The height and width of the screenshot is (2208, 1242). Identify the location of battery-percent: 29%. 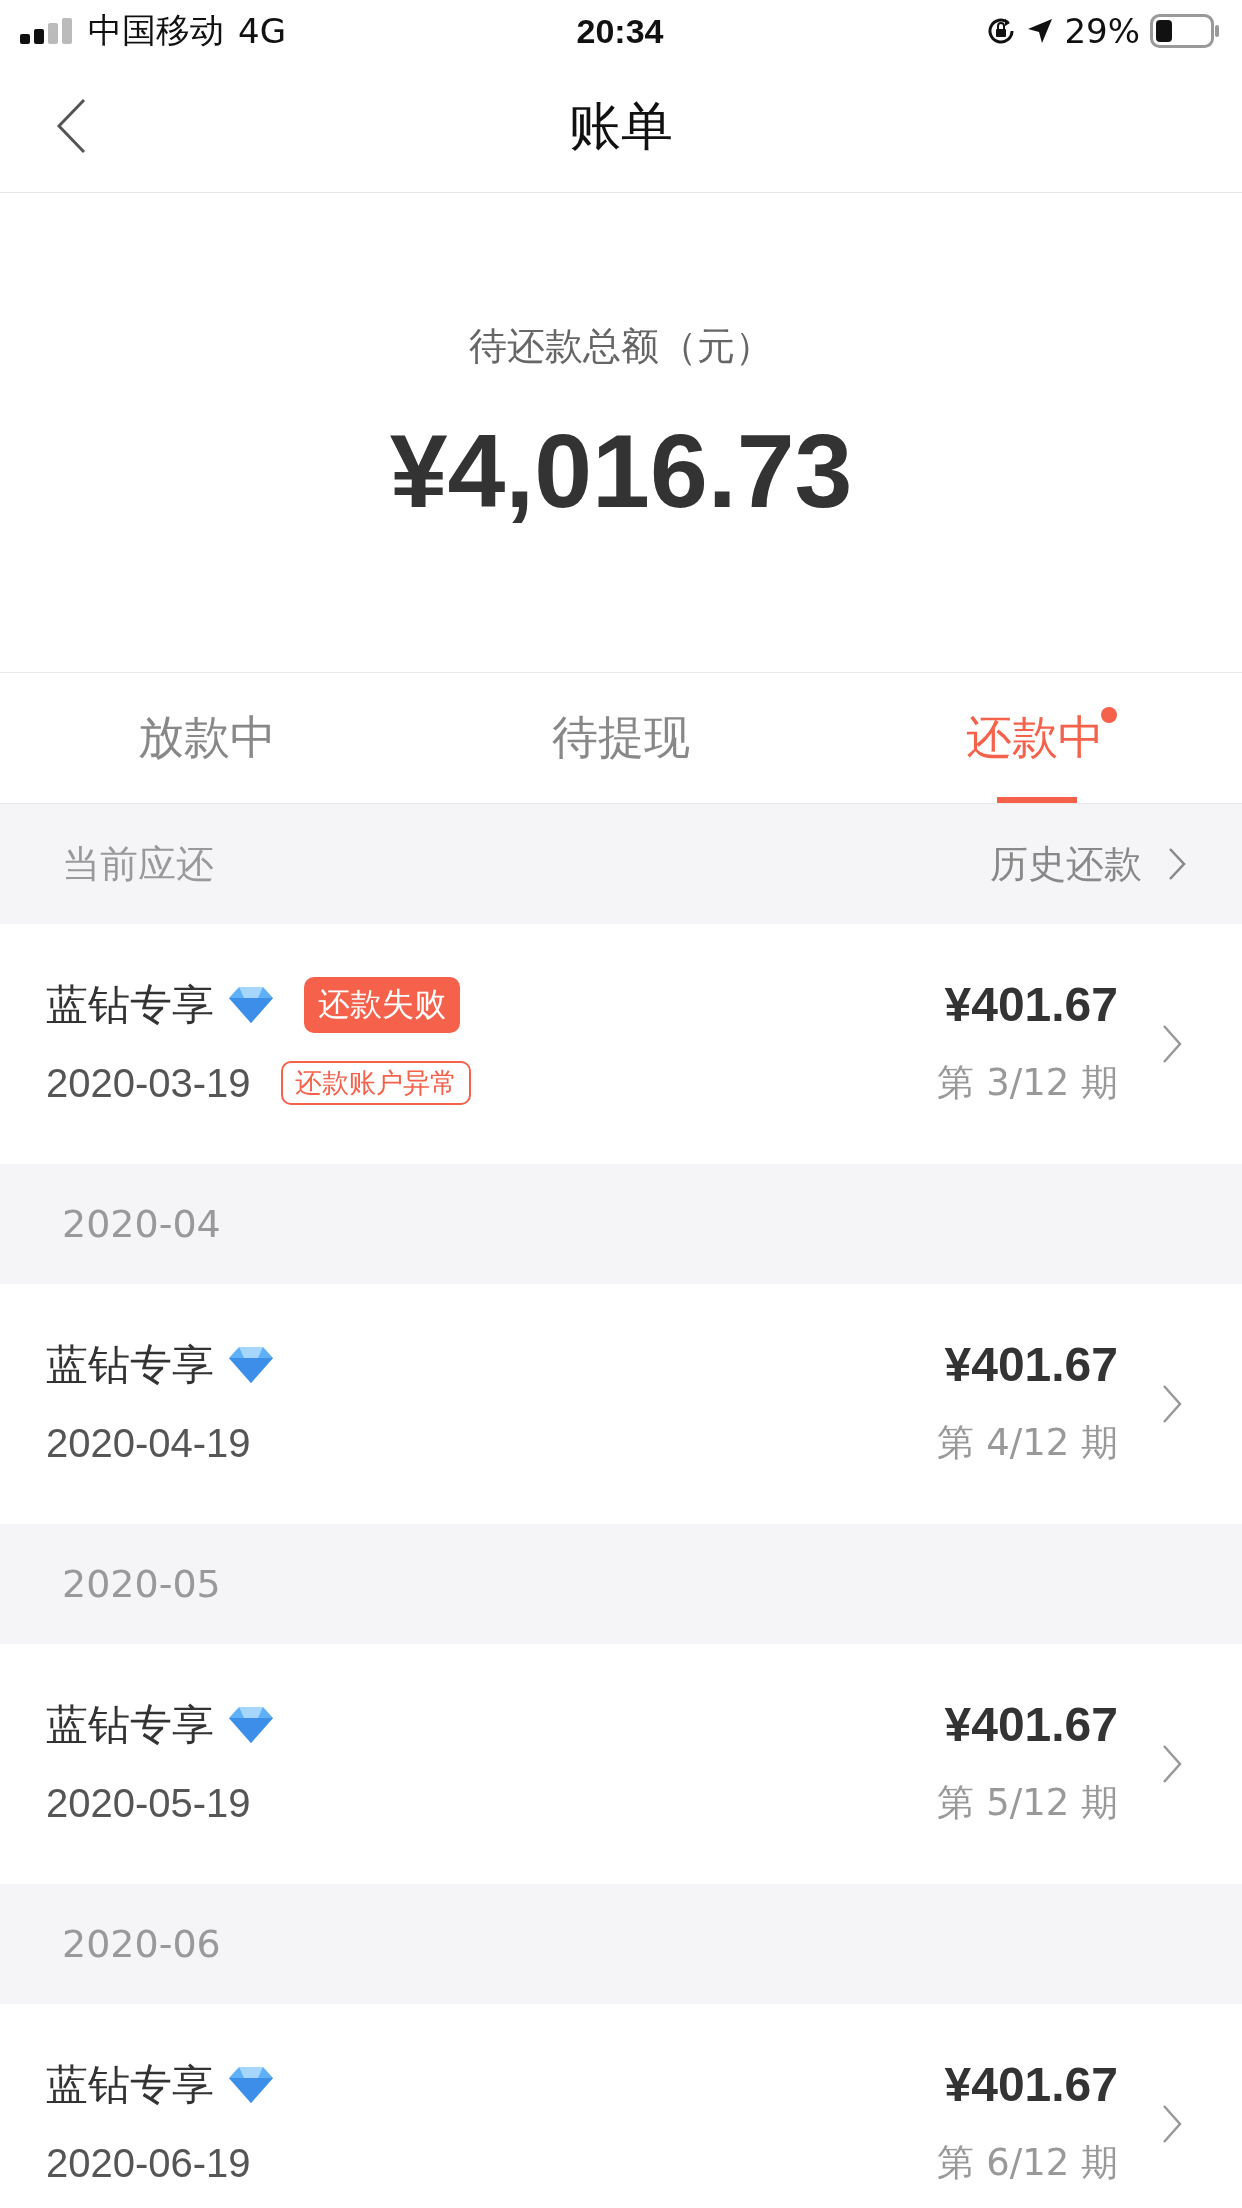
(1102, 31).